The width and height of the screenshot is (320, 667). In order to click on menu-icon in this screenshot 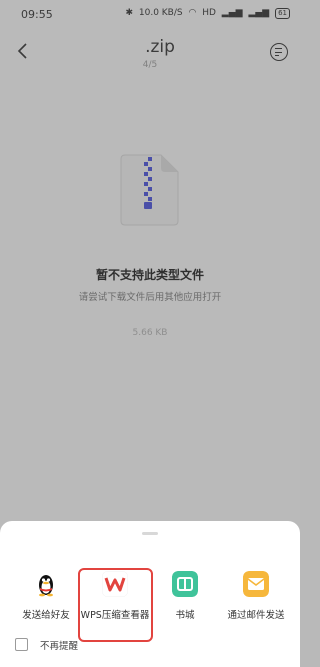, I will do `click(279, 52)`.